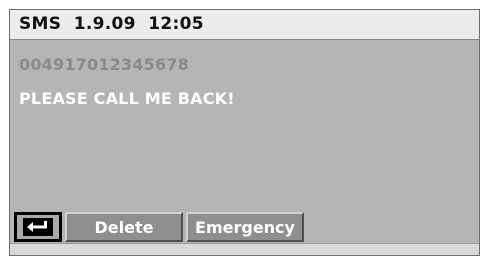 This screenshot has width=489, height=266. I want to click on bottom-toolbar: Delete Emergency, so click(159, 227).